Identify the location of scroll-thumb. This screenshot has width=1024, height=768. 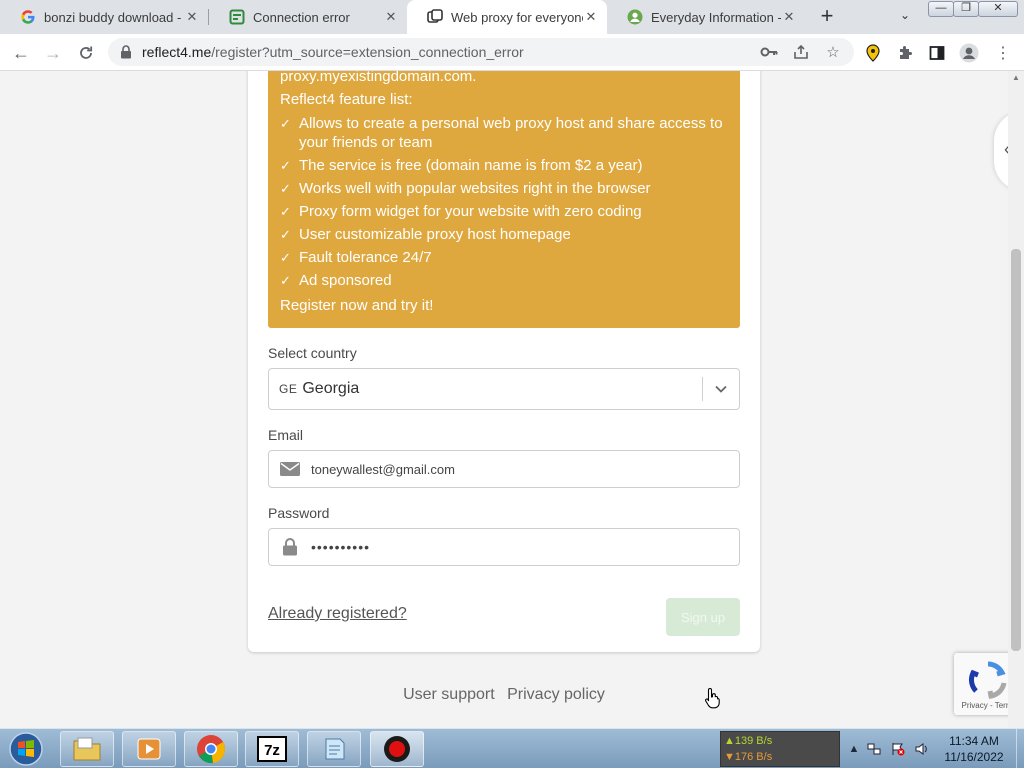
(1016, 450).